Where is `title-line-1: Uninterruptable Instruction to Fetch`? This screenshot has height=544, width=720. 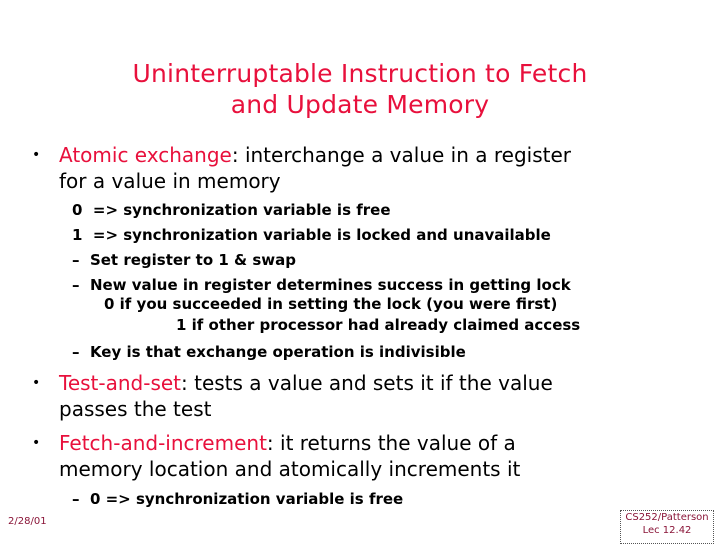 title-line-1: Uninterruptable Instruction to Fetch is located at coordinates (360, 73).